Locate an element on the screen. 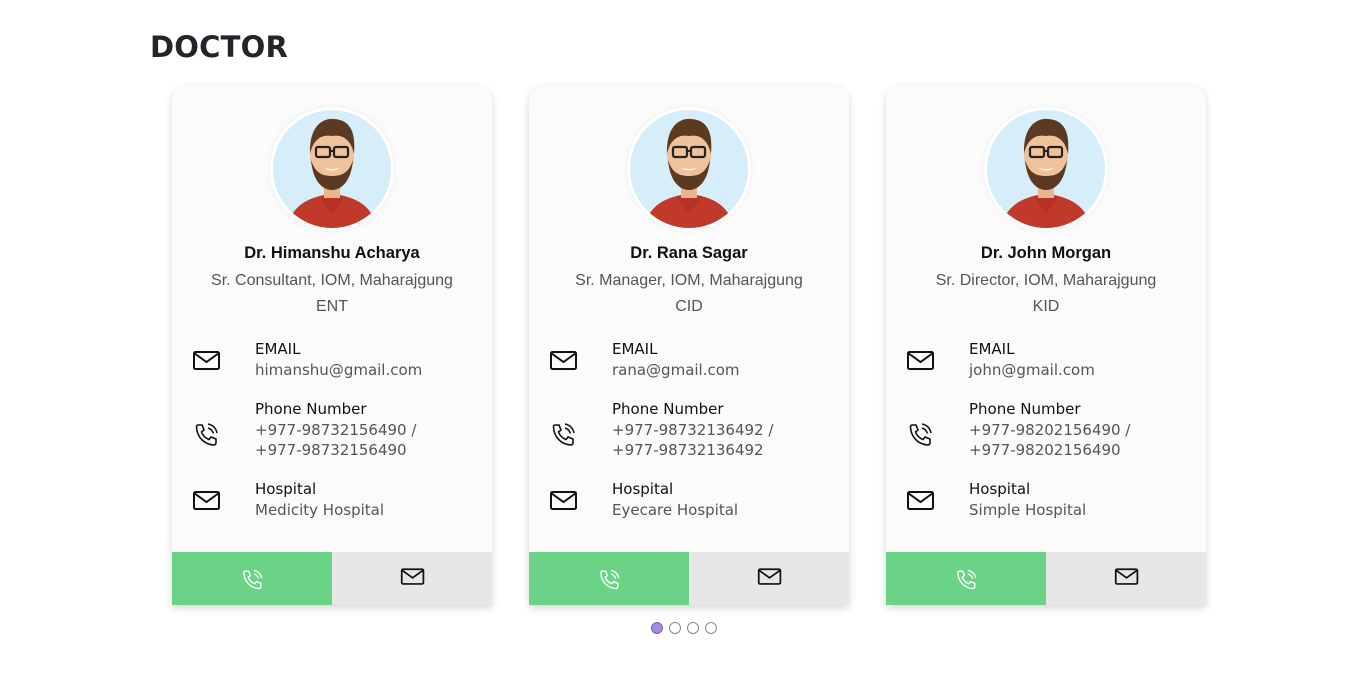 The image size is (1366, 676). phone-number-secondary: +977-98732136492 is located at coordinates (692, 450).